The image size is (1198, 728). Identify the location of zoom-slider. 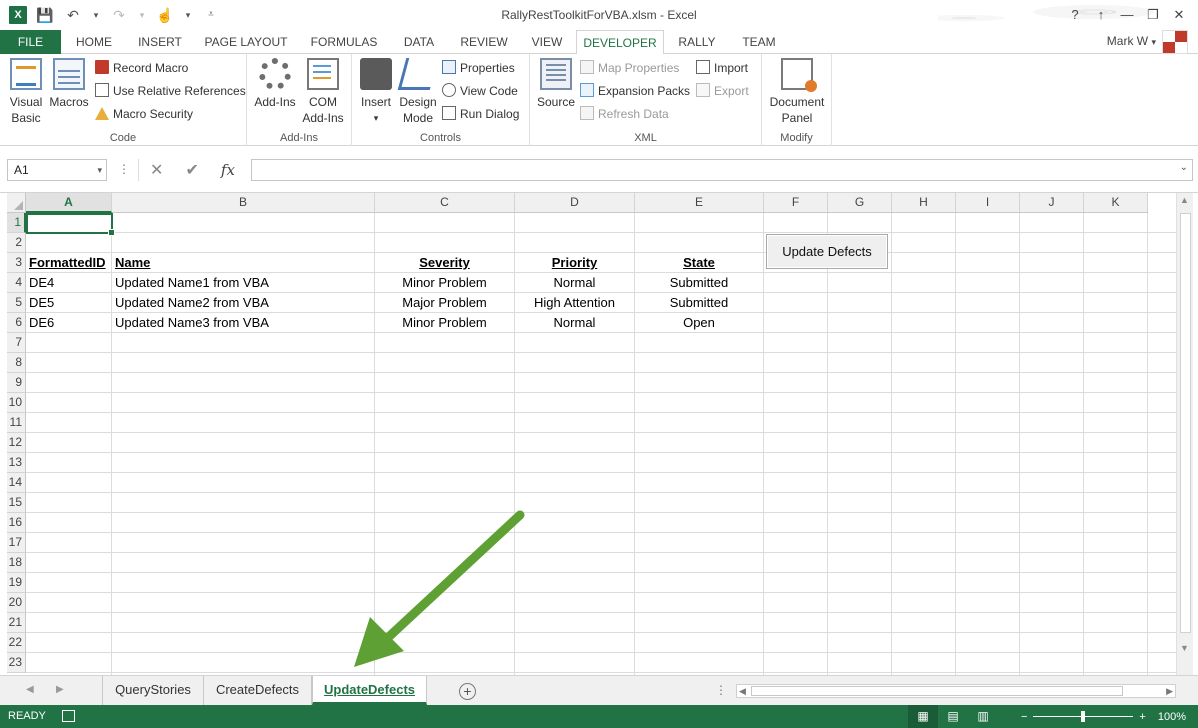
(1083, 716).